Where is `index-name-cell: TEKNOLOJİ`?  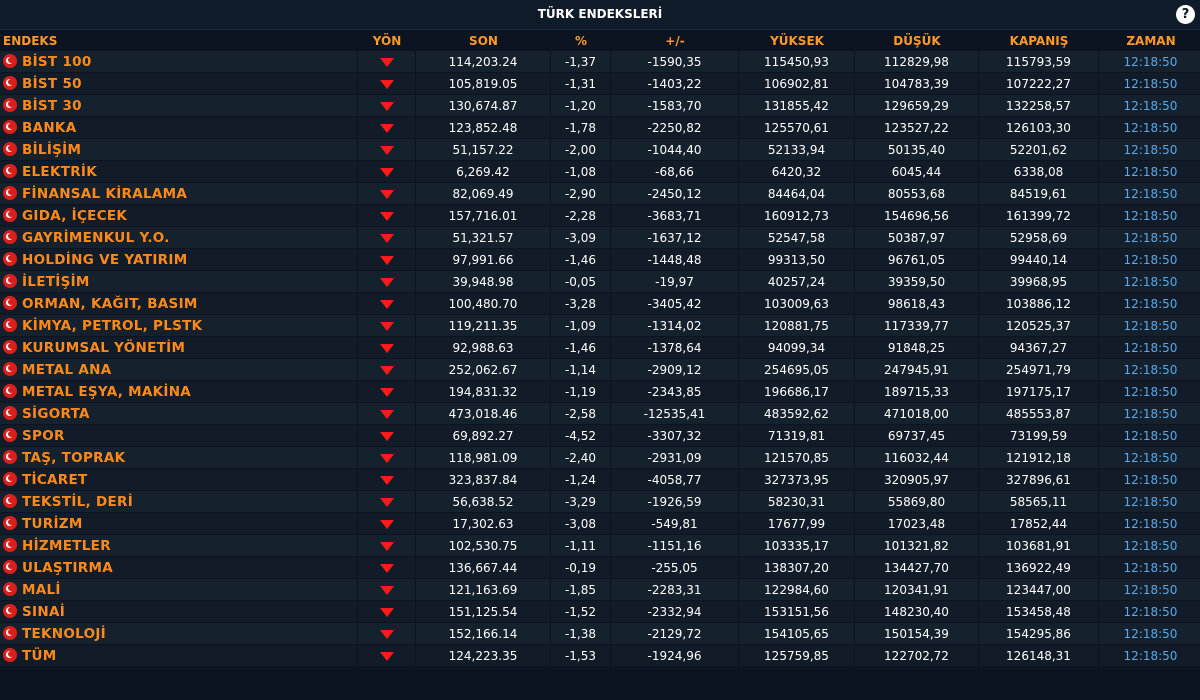 index-name-cell: TEKNOLOJİ is located at coordinates (179, 634).